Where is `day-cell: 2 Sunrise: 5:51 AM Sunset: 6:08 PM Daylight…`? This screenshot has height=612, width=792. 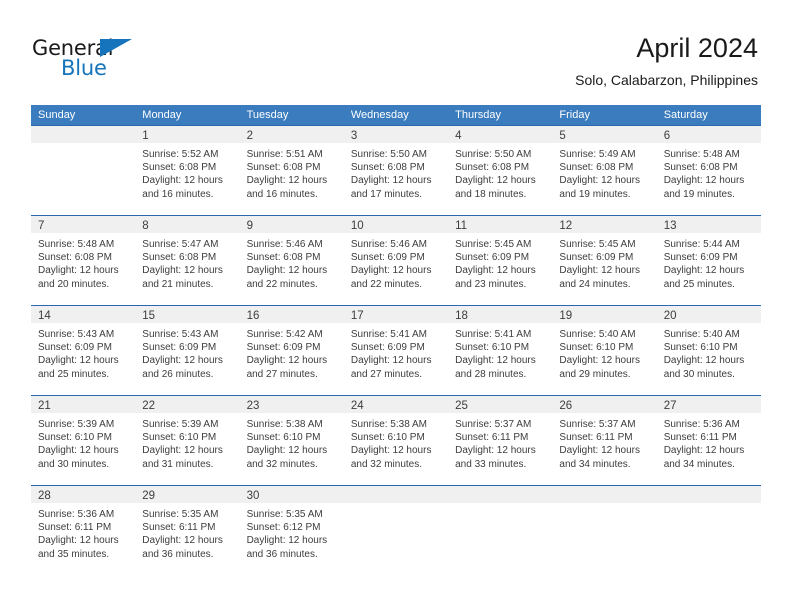
day-cell: 2 Sunrise: 5:51 AM Sunset: 6:08 PM Daylight… is located at coordinates (291, 170).